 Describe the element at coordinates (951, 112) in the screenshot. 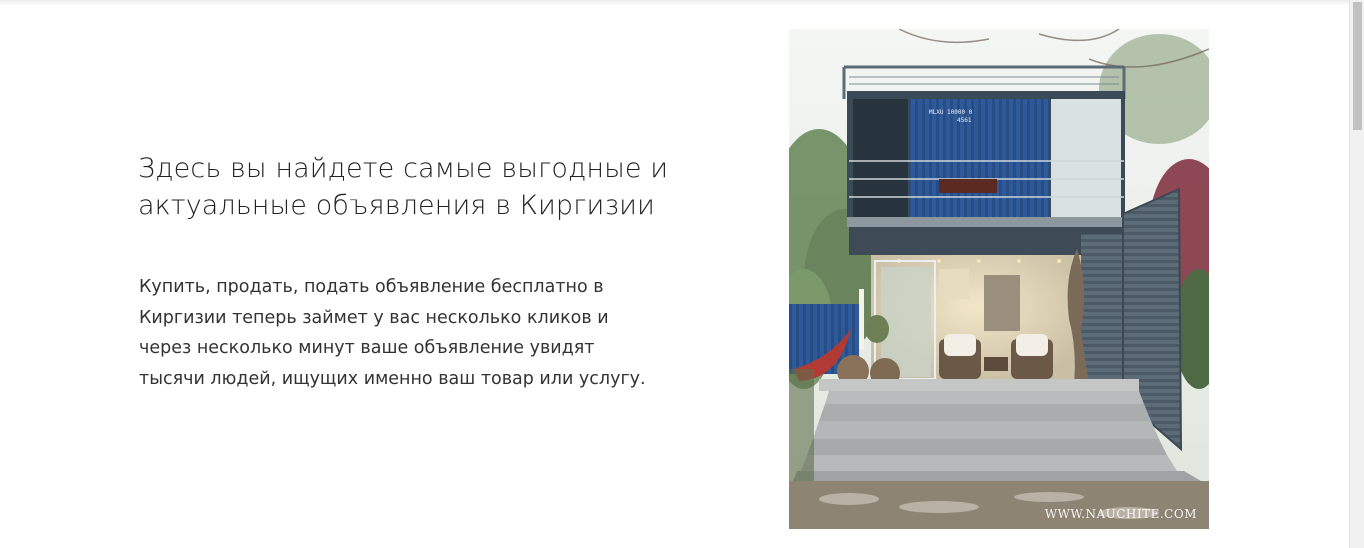

I see `svg-text: MLXU 10000 0` at that location.